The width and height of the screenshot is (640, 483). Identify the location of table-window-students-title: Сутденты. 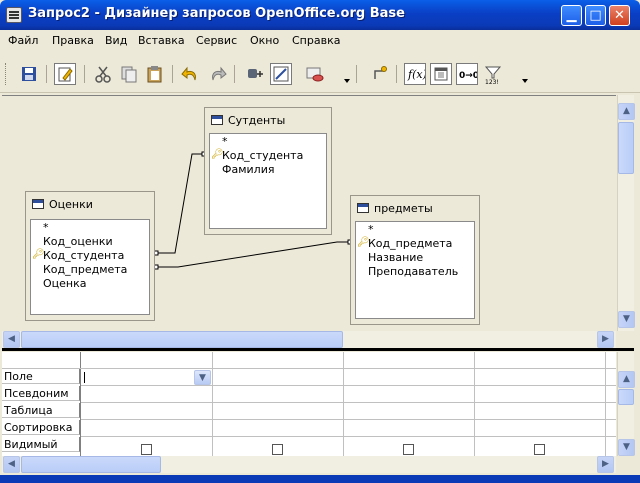
(257, 120).